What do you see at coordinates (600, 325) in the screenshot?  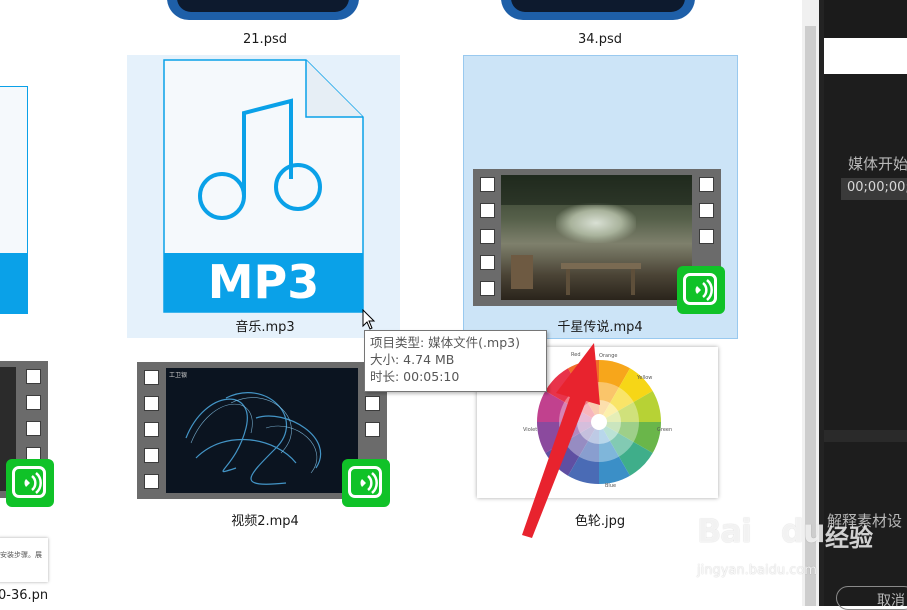 I see `file-name-video: 千星传说.mp4` at bounding box center [600, 325].